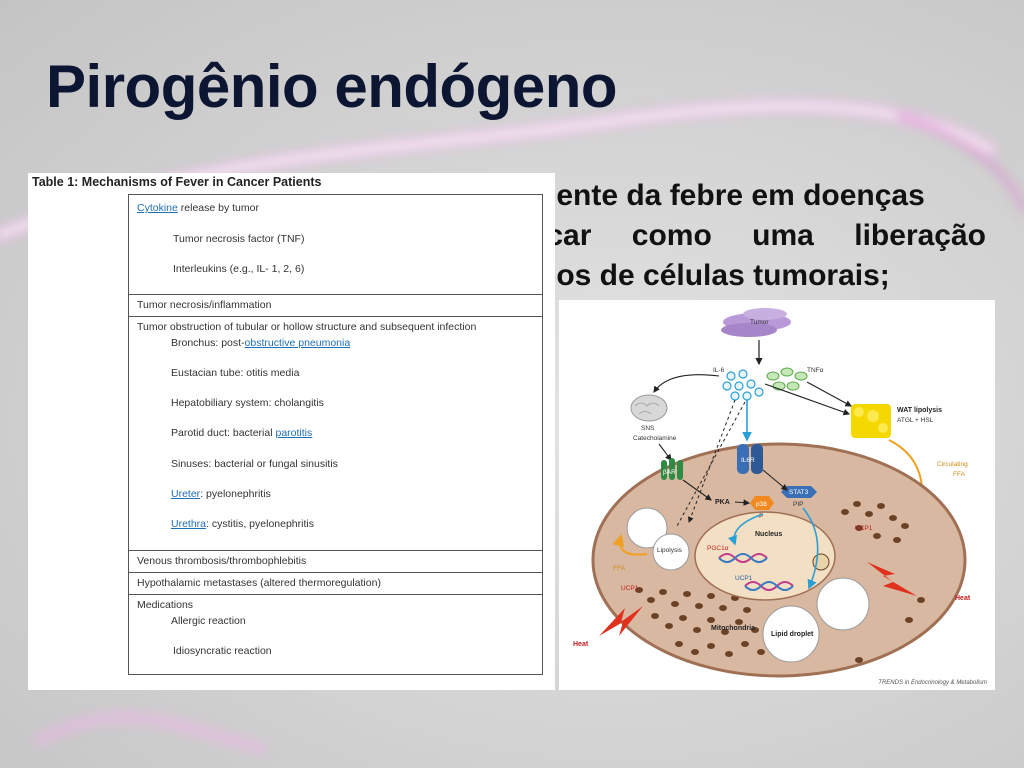 The height and width of the screenshot is (768, 1024). What do you see at coordinates (919, 410) in the screenshot?
I see `label-wat-lipolysis: WAT lipolysis` at bounding box center [919, 410].